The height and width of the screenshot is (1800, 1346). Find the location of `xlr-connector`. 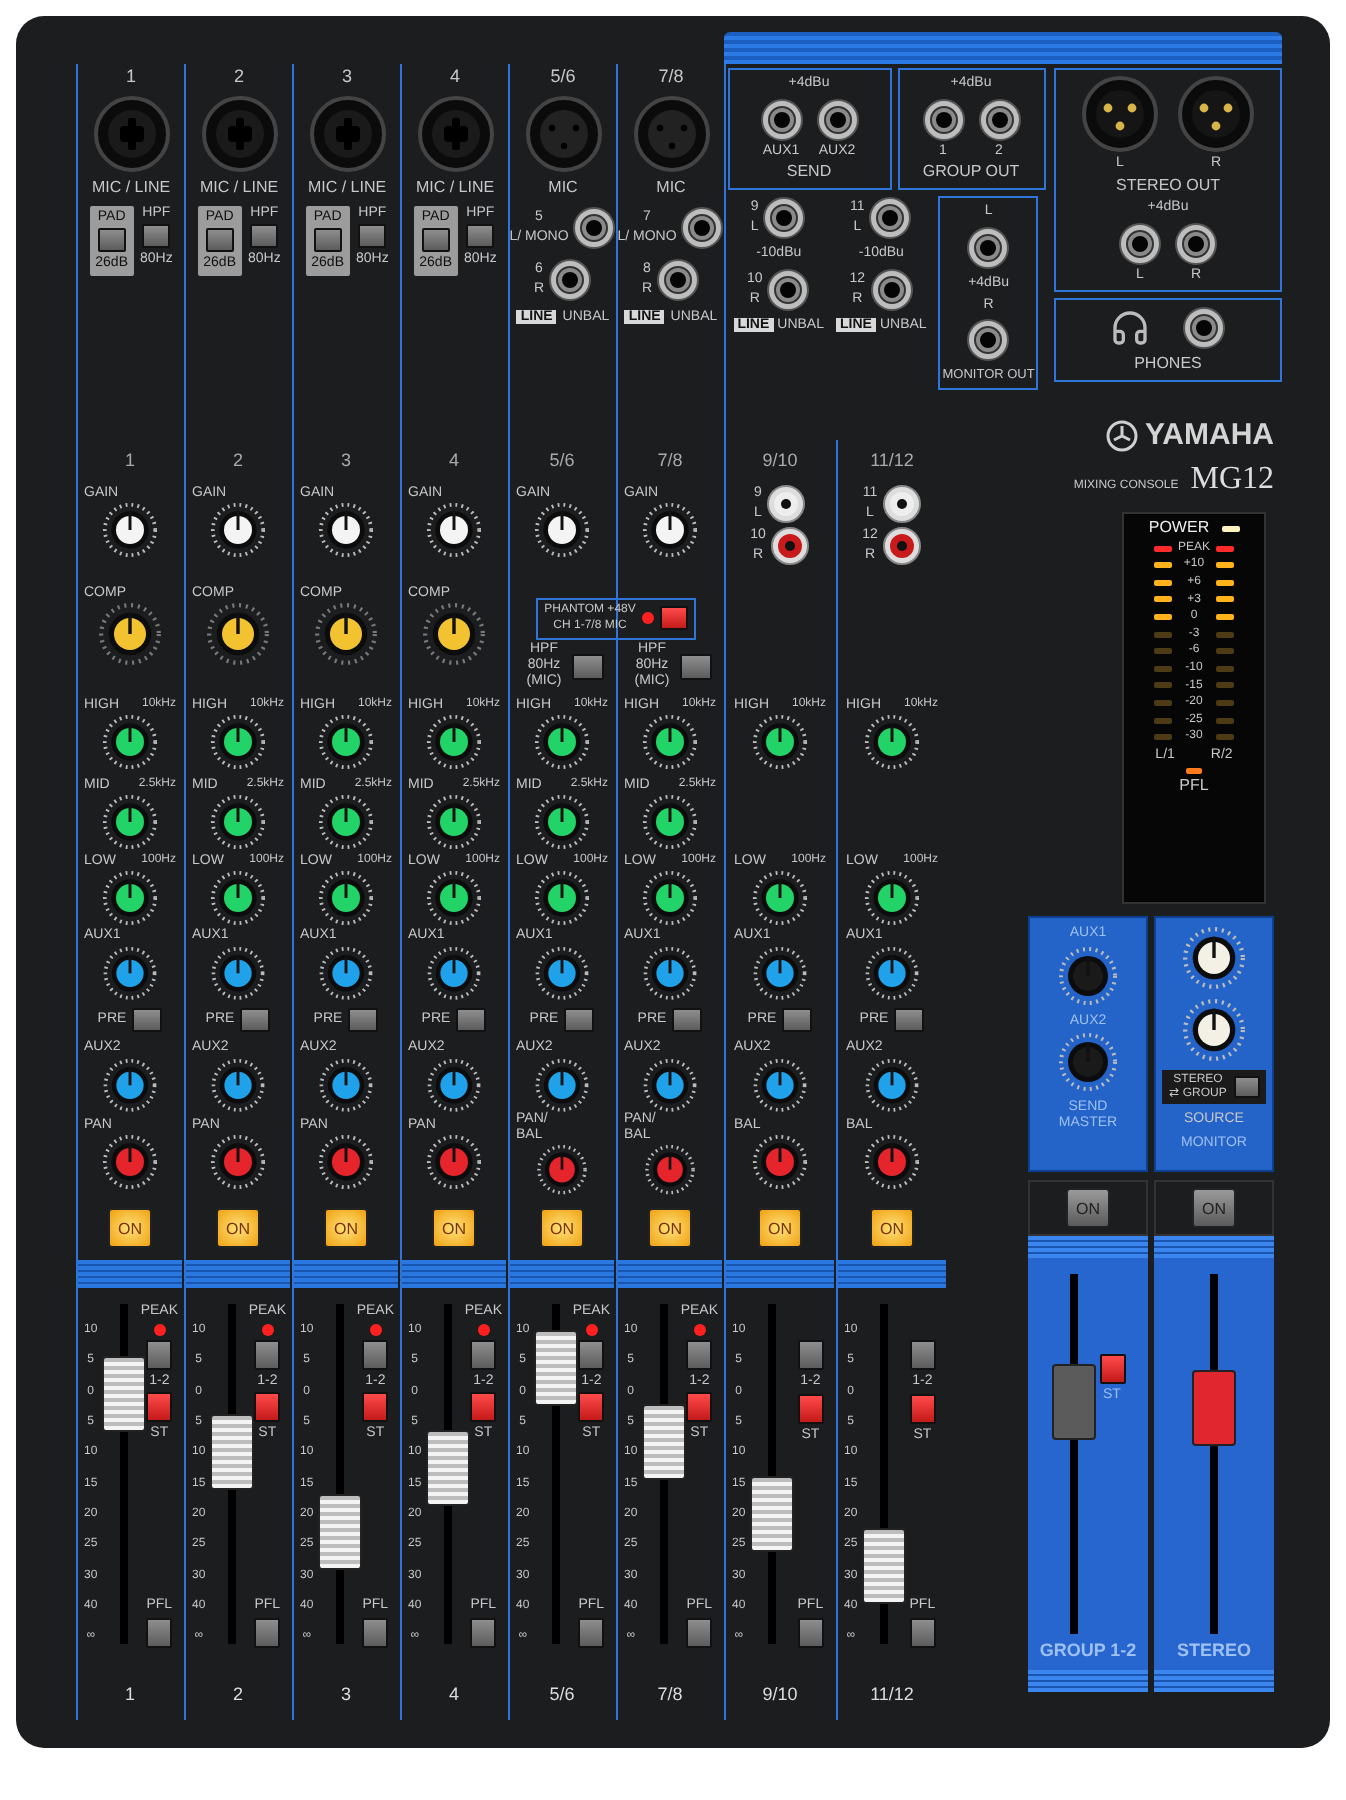

xlr-connector is located at coordinates (1216, 114).